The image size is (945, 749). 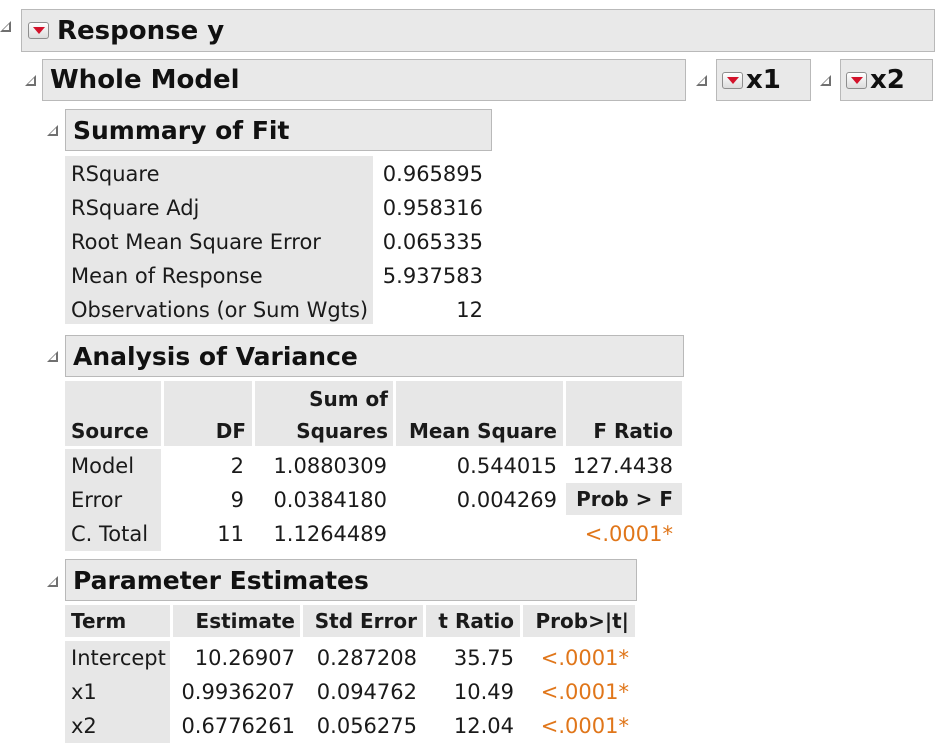 What do you see at coordinates (365, 621) in the screenshot?
I see `pe-col-std-error: Std Error` at bounding box center [365, 621].